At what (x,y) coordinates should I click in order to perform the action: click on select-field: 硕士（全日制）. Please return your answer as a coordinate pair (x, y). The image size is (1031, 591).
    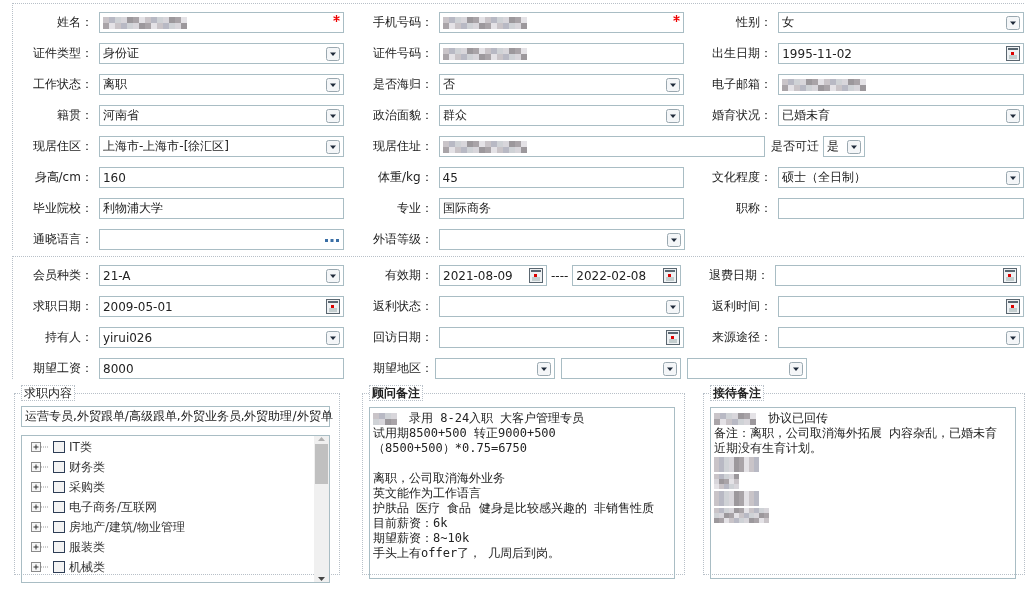
    Looking at the image, I should click on (901, 177).